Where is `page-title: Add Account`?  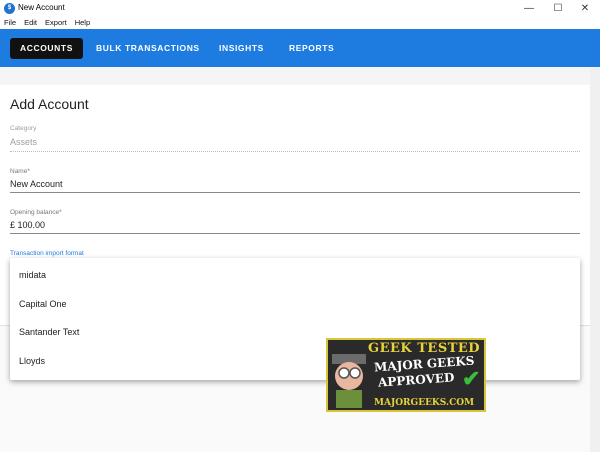
page-title: Add Account is located at coordinates (49, 104).